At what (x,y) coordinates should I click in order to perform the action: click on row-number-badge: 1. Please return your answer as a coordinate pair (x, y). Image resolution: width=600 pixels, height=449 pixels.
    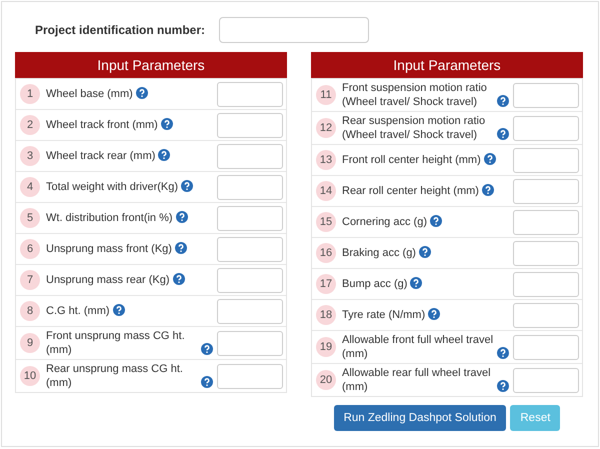
    Looking at the image, I should click on (30, 94).